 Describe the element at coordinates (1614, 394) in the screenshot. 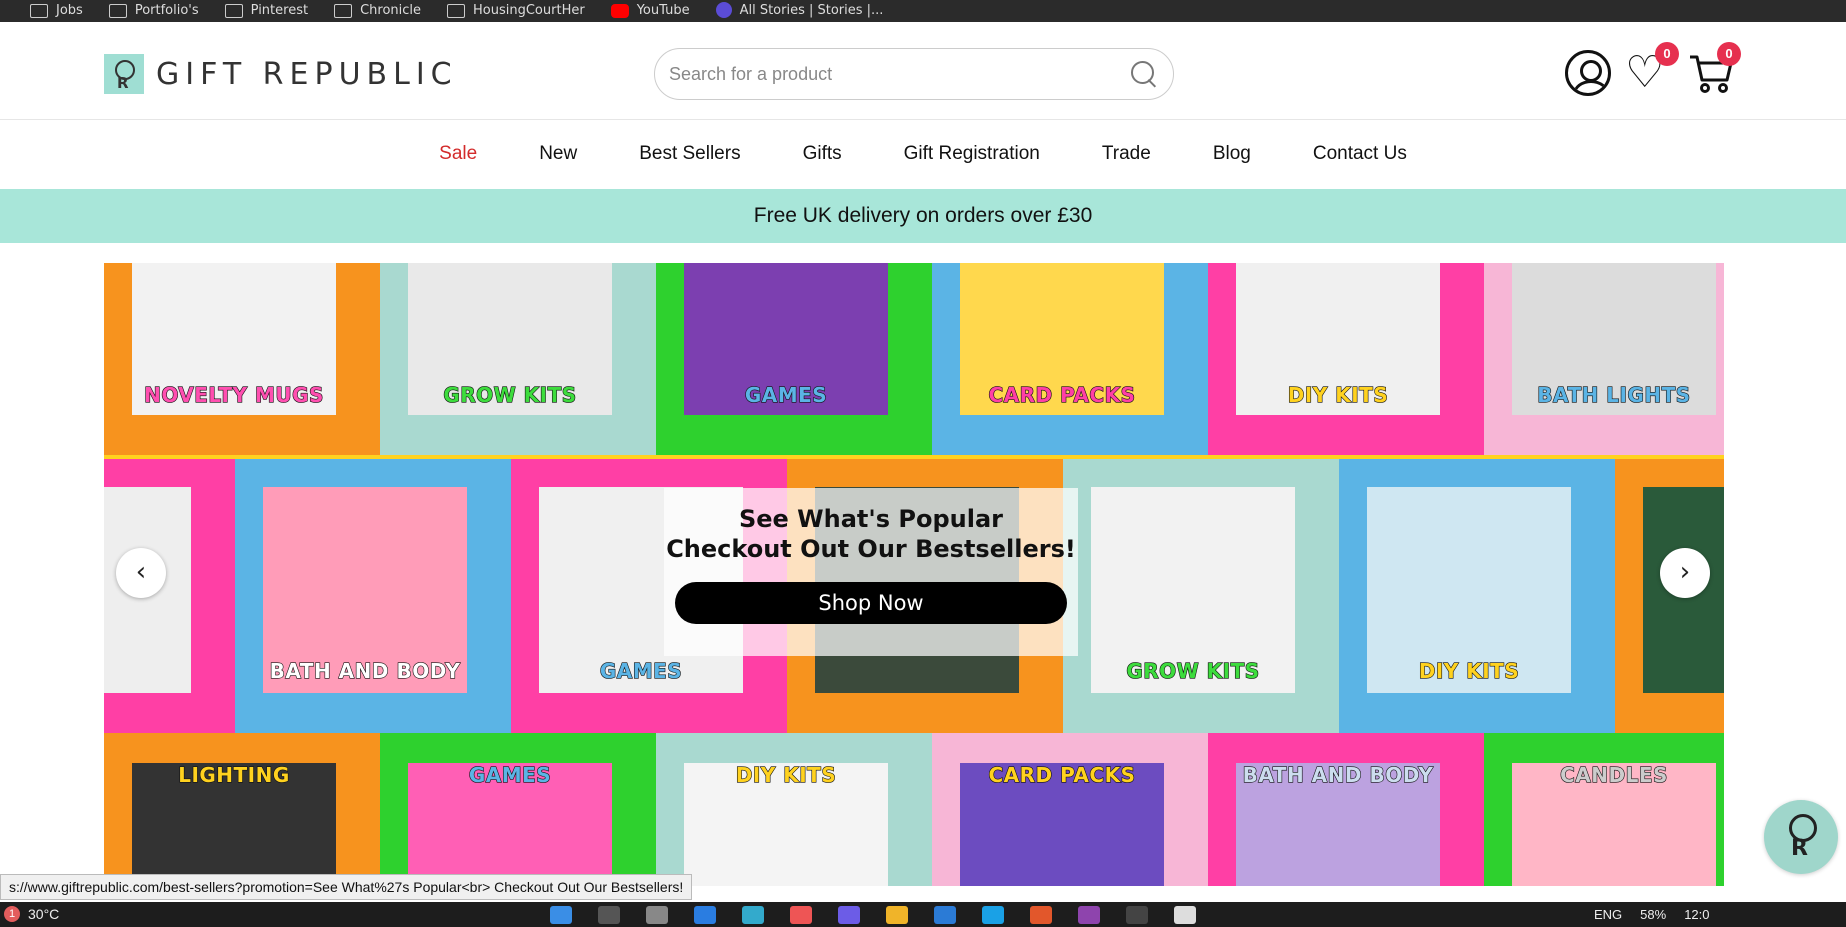

I see `category-tile-label: BATH LIGHTS` at that location.